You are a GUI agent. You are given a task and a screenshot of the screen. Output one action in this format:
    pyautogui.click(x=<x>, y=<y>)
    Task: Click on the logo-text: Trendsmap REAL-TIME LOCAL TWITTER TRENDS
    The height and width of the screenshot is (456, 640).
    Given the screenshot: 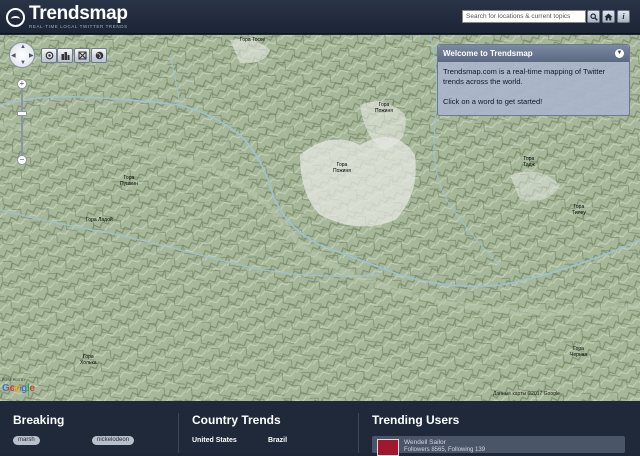 What is the action you would take?
    pyautogui.click(x=78, y=16)
    